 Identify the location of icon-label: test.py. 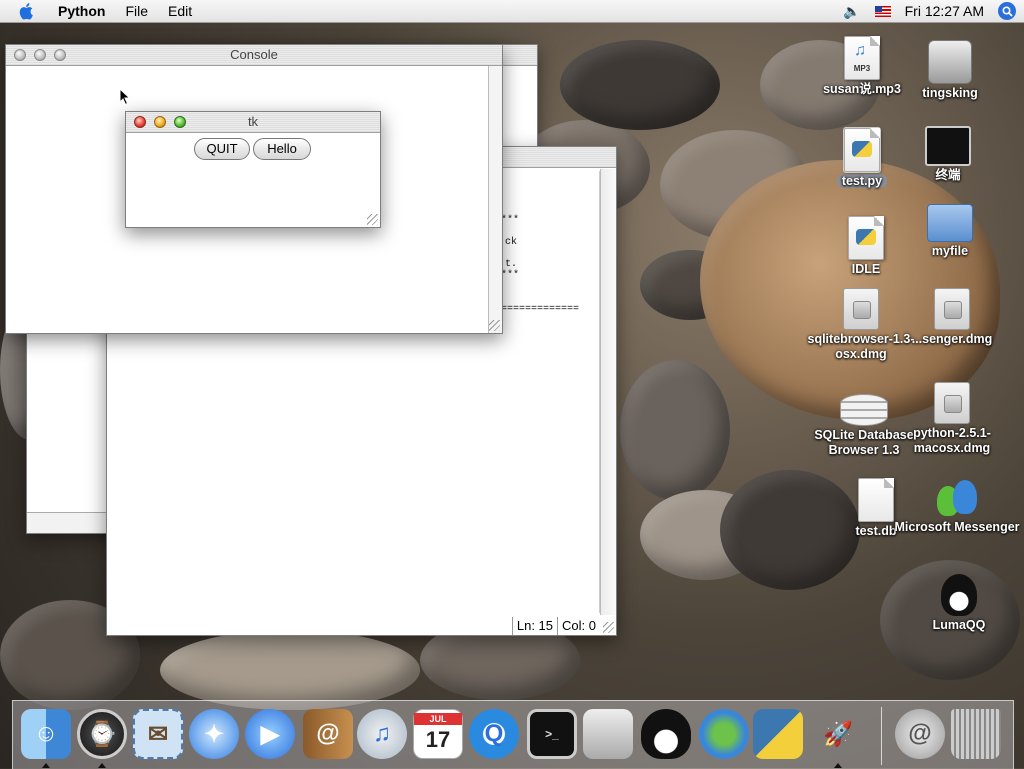
(862, 181).